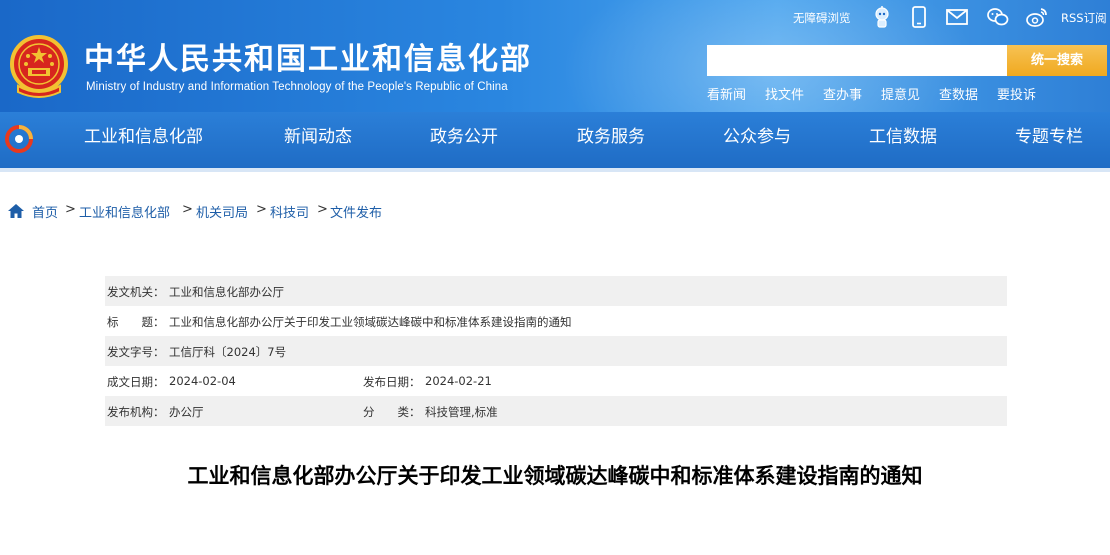  Describe the element at coordinates (19, 139) in the screenshot. I see `miit-logo-icon` at that location.